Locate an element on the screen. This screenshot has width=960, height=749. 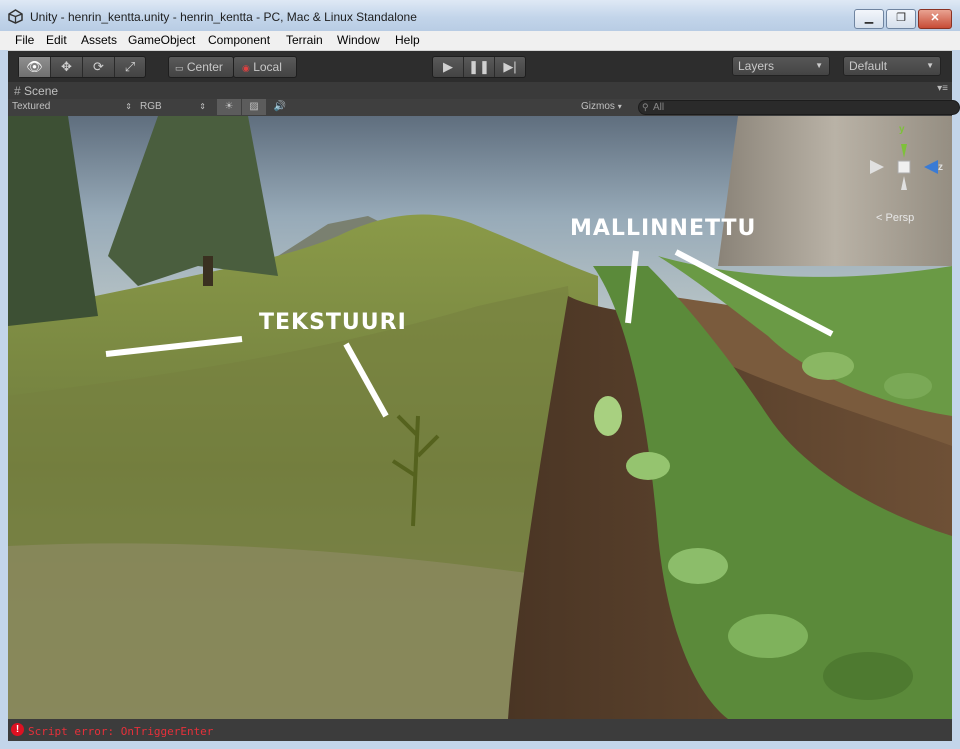
playback-controls: ▶ ❚❚ ▶| is located at coordinates (479, 67).